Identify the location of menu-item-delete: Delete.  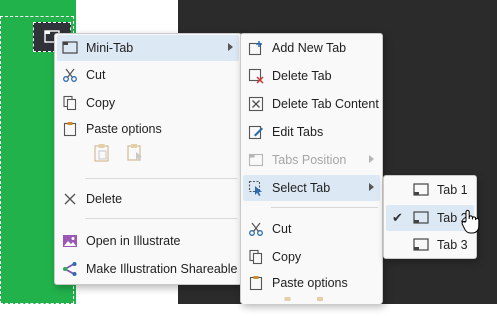
(148, 199).